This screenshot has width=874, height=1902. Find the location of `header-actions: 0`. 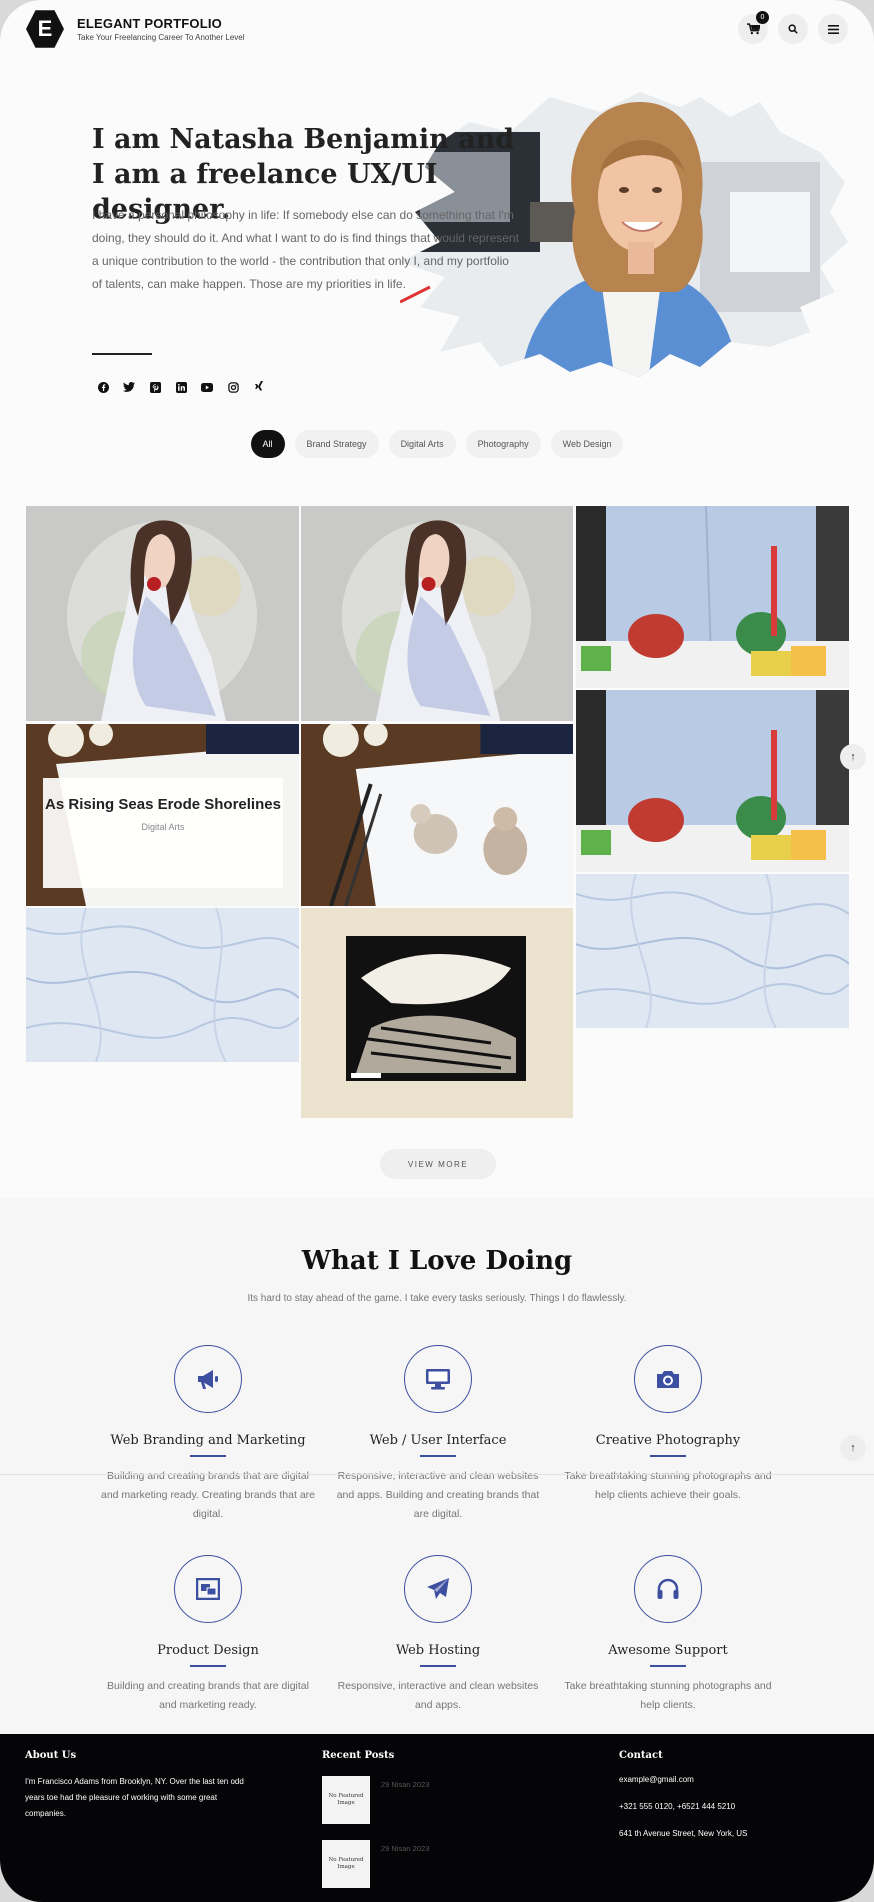

header-actions: 0 is located at coordinates (793, 27).